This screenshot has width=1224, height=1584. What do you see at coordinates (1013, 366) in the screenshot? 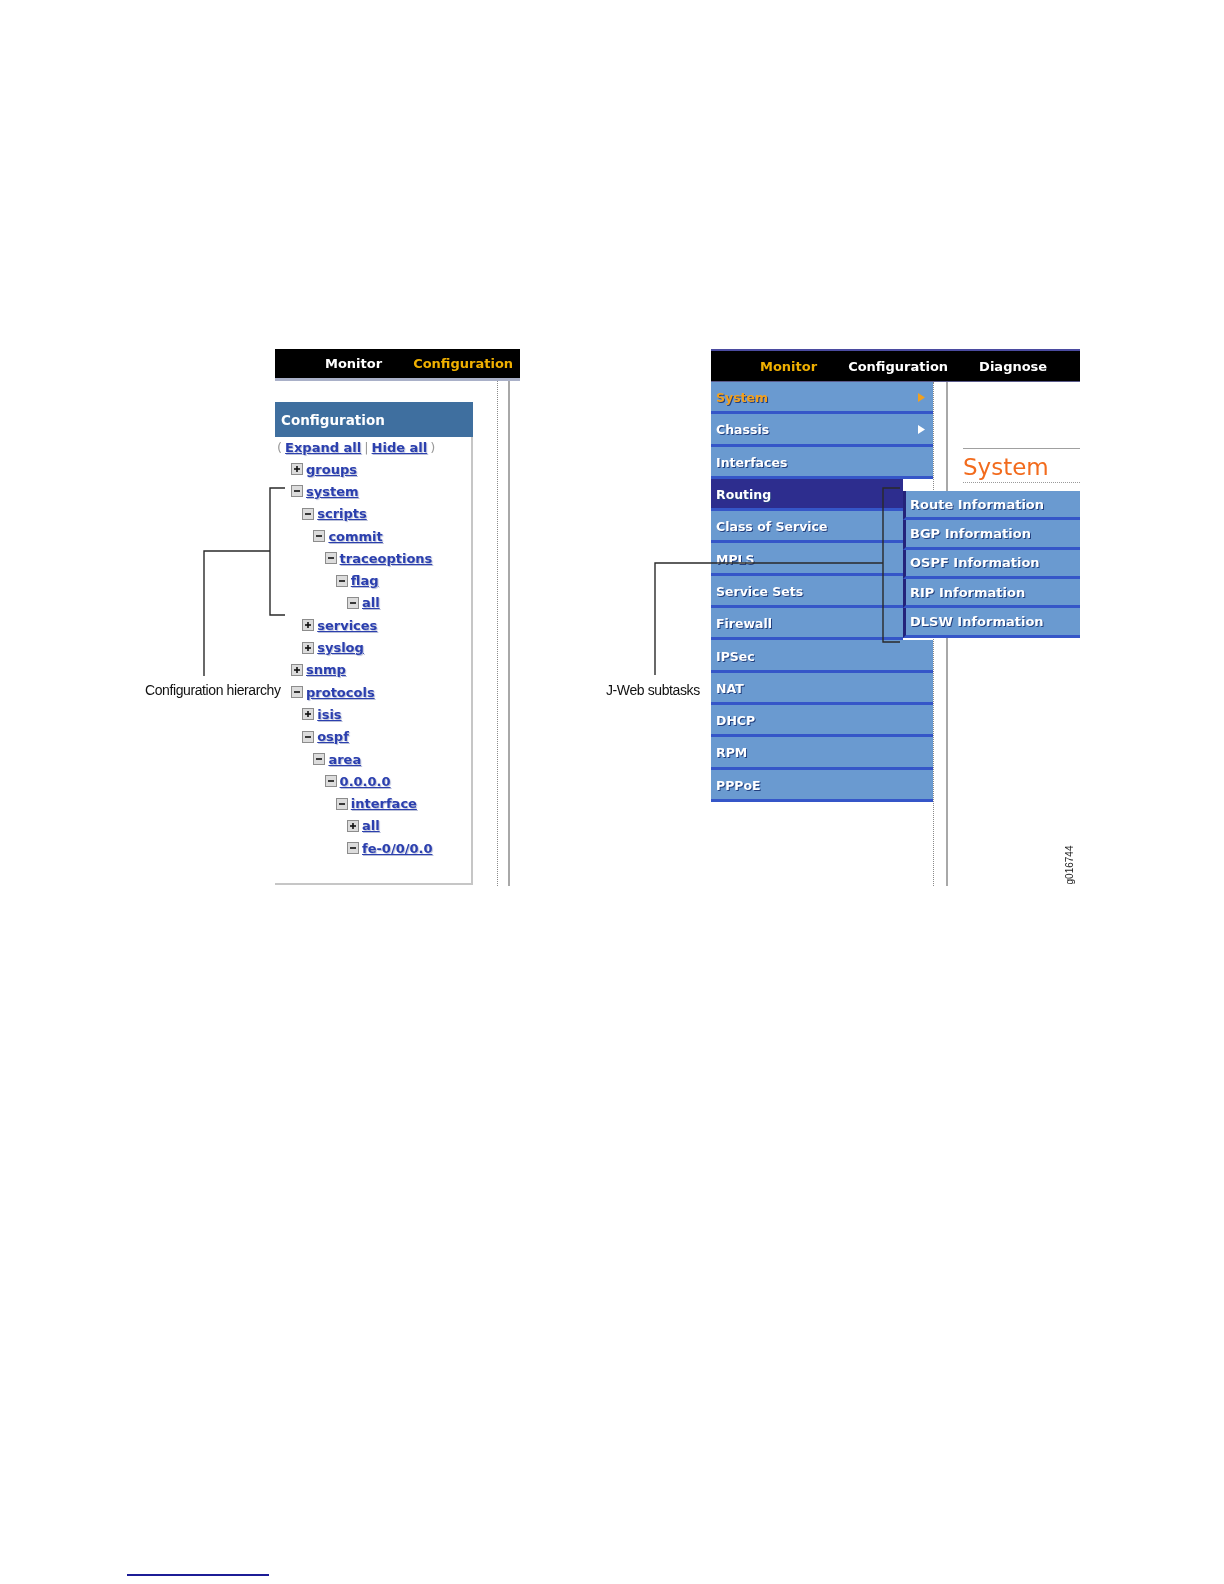
I see `nav-tab: Diagnose` at bounding box center [1013, 366].